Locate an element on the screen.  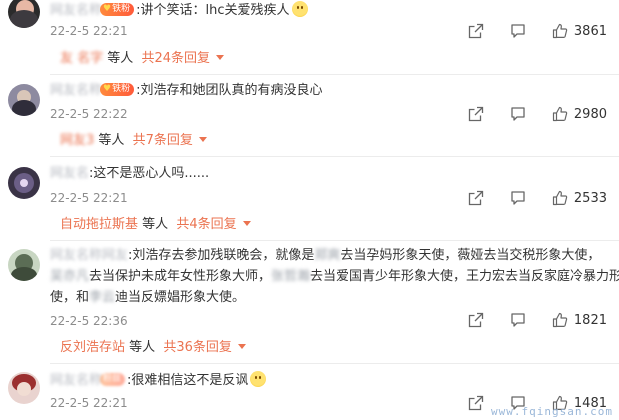
comment-text-line: :刘浩存去参加残联晚会，就像是 is located at coordinates (221, 255).